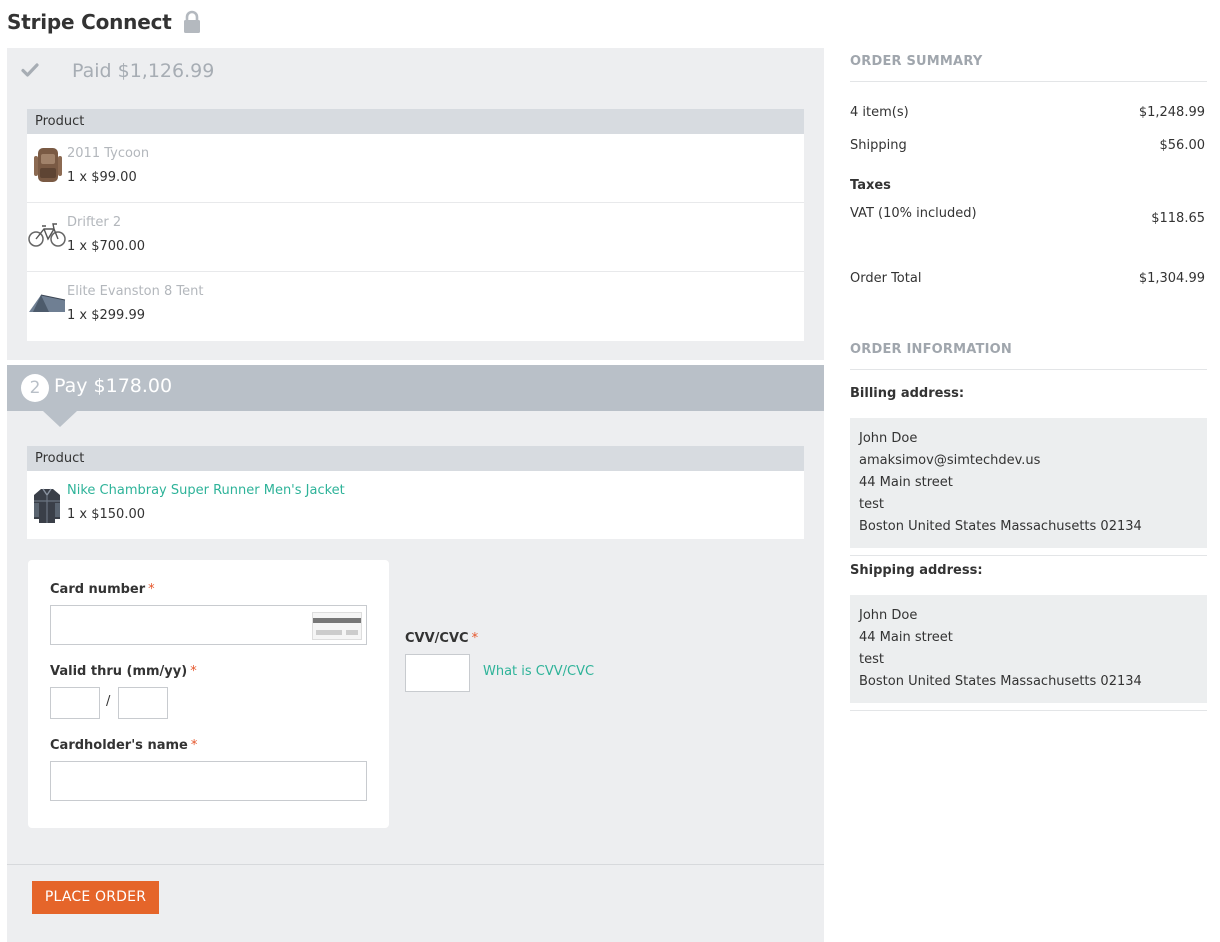 This screenshot has height=942, width=1220. I want to click on card-number-label: Card number *, so click(102, 589).